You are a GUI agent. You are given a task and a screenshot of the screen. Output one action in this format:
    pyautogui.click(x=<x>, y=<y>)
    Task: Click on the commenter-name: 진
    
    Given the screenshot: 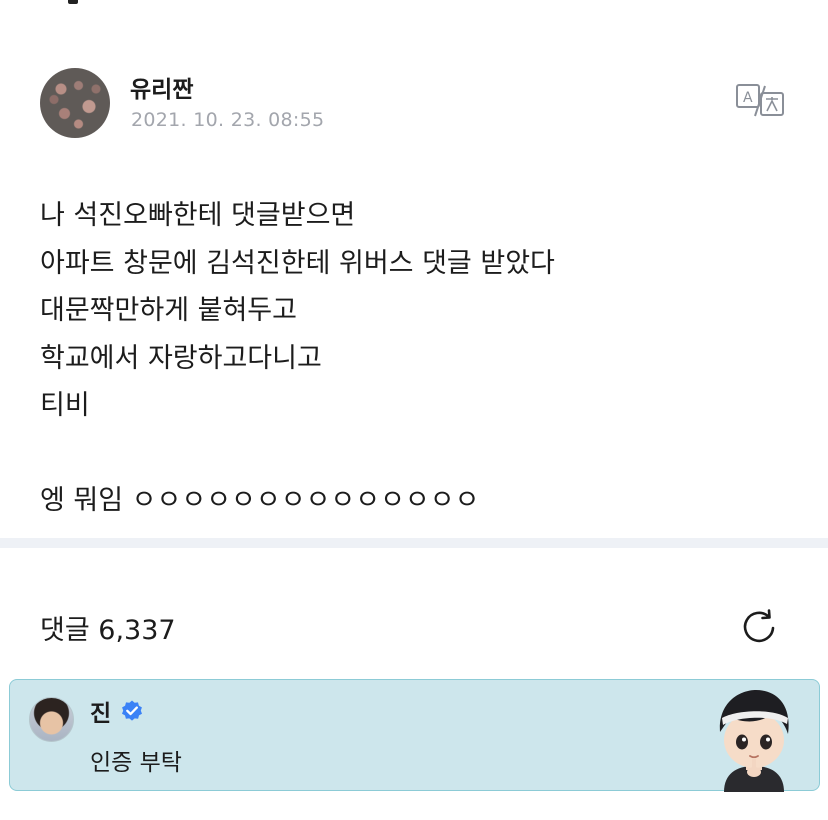 What is the action you would take?
    pyautogui.click(x=100, y=711)
    